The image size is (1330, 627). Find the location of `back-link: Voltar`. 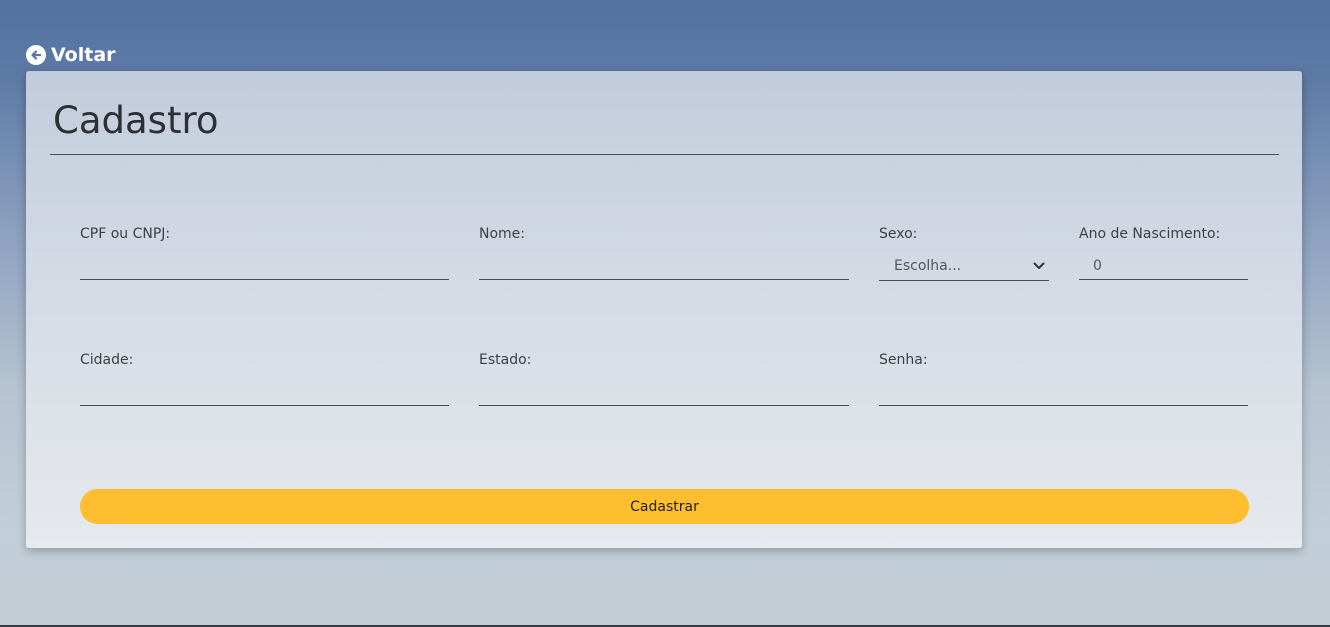

back-link: Voltar is located at coordinates (71, 55).